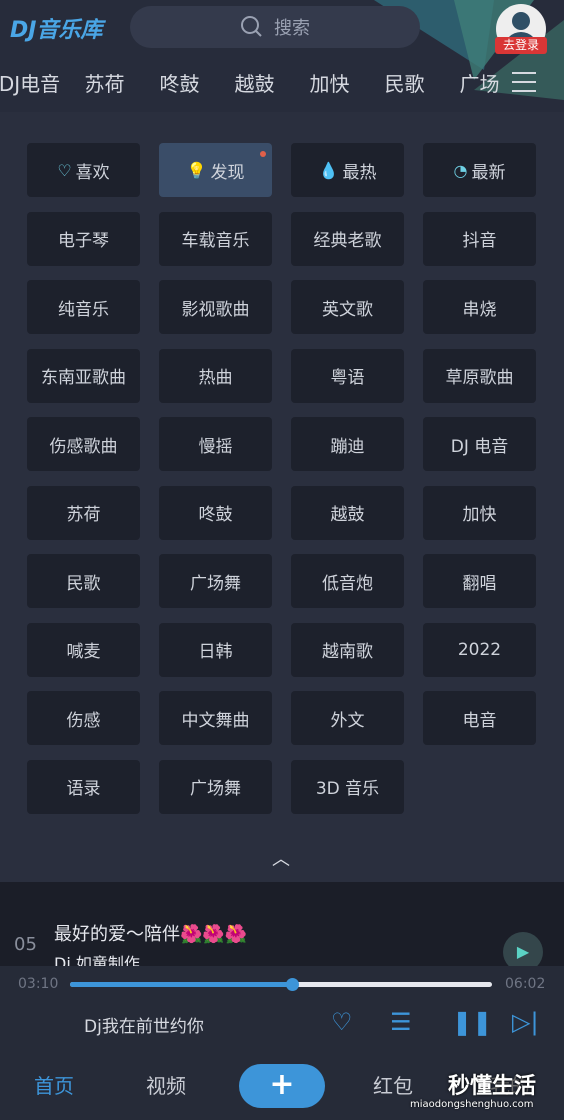  I want to click on category-label: 喊麦, so click(83, 652).